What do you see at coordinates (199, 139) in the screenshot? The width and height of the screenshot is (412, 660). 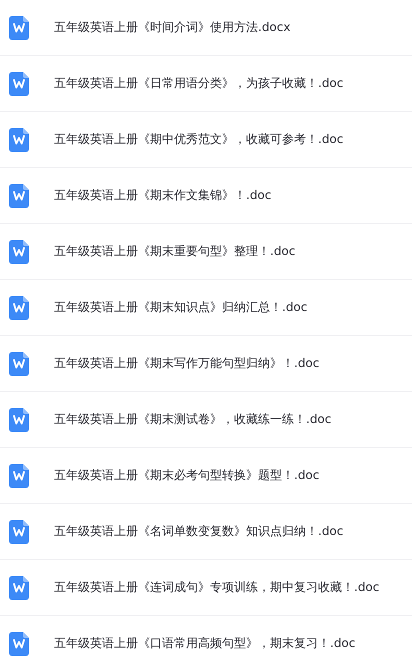 I see `file-name: 五年级英语上册《期中优秀范文》，收藏可参考！.doc` at bounding box center [199, 139].